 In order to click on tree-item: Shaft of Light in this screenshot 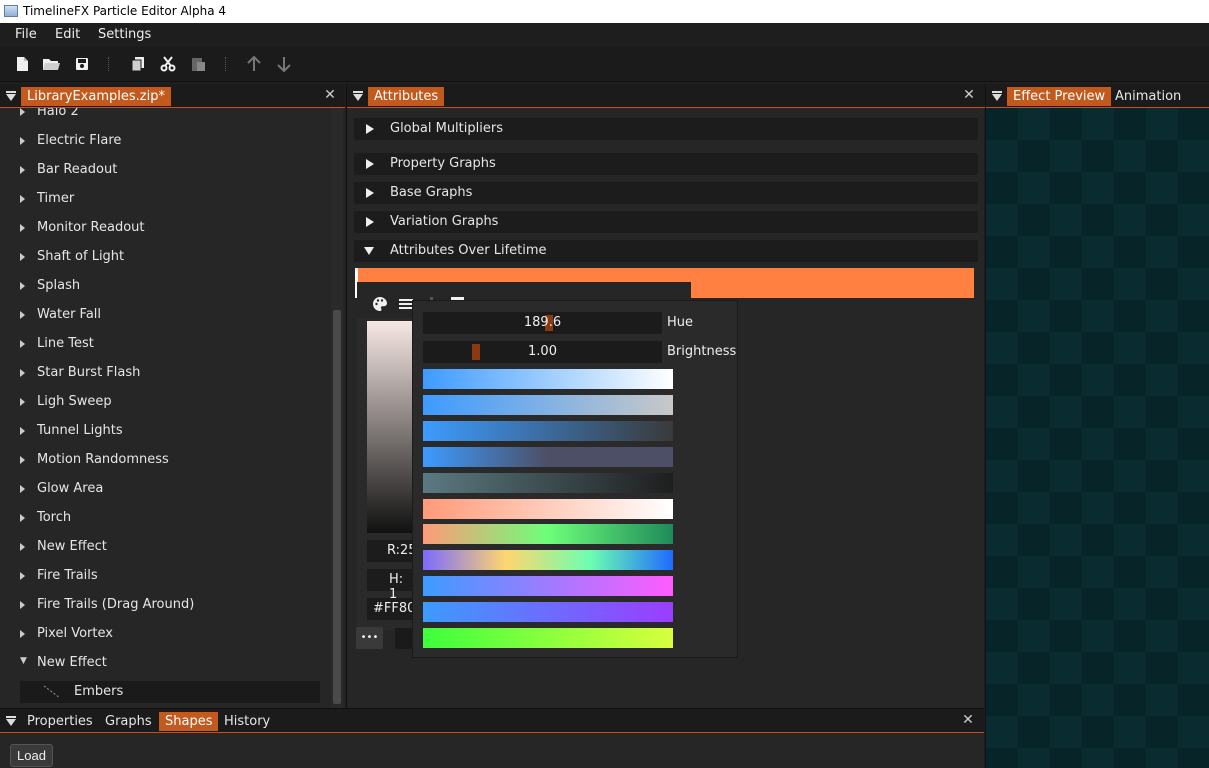, I will do `click(165, 257)`.